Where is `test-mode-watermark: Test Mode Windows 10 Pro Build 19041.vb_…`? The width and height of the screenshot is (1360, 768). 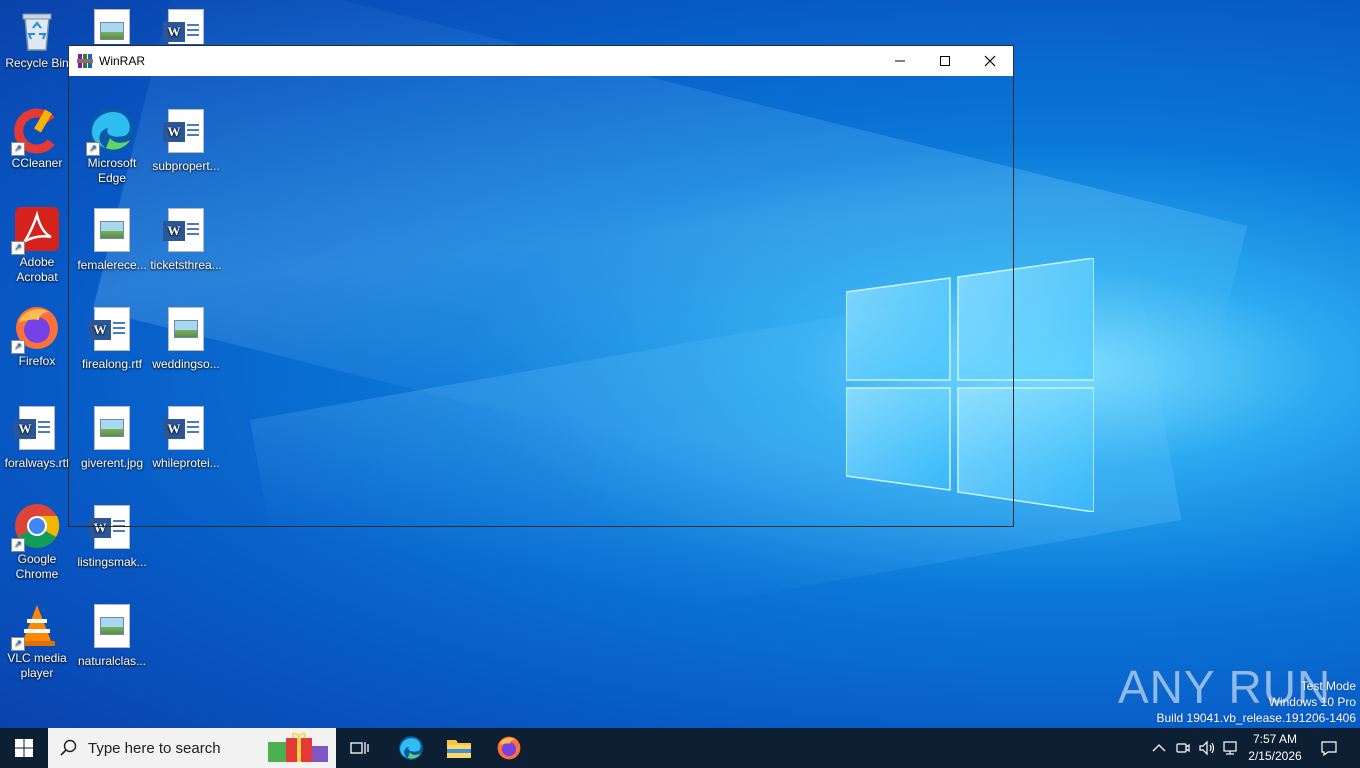
test-mode-watermark: Test Mode Windows 10 Pro Build 19041.vb_… is located at coordinates (1257, 702).